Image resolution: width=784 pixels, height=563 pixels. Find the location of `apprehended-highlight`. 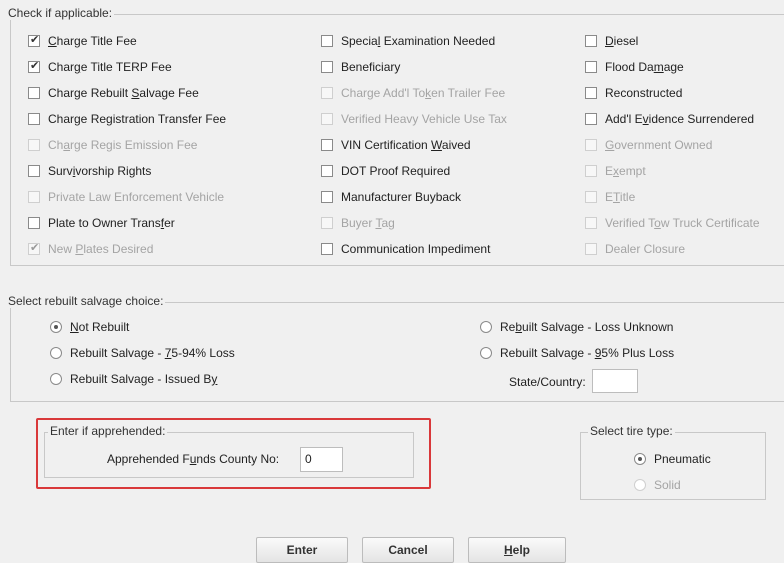

apprehended-highlight is located at coordinates (233, 453).